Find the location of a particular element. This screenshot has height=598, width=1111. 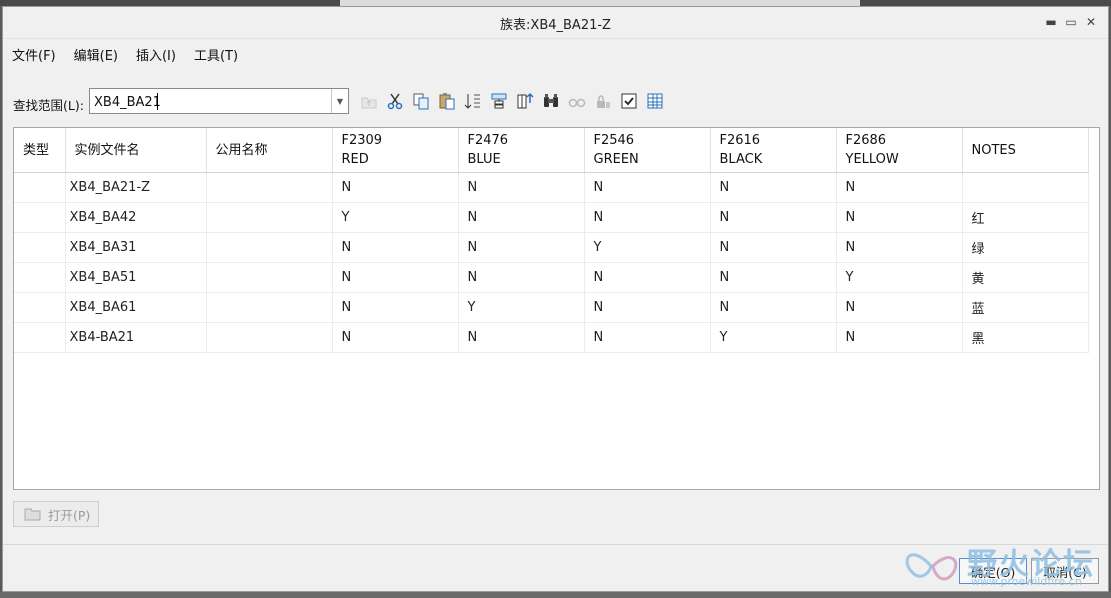

table-cell: 黄 is located at coordinates (1025, 277).